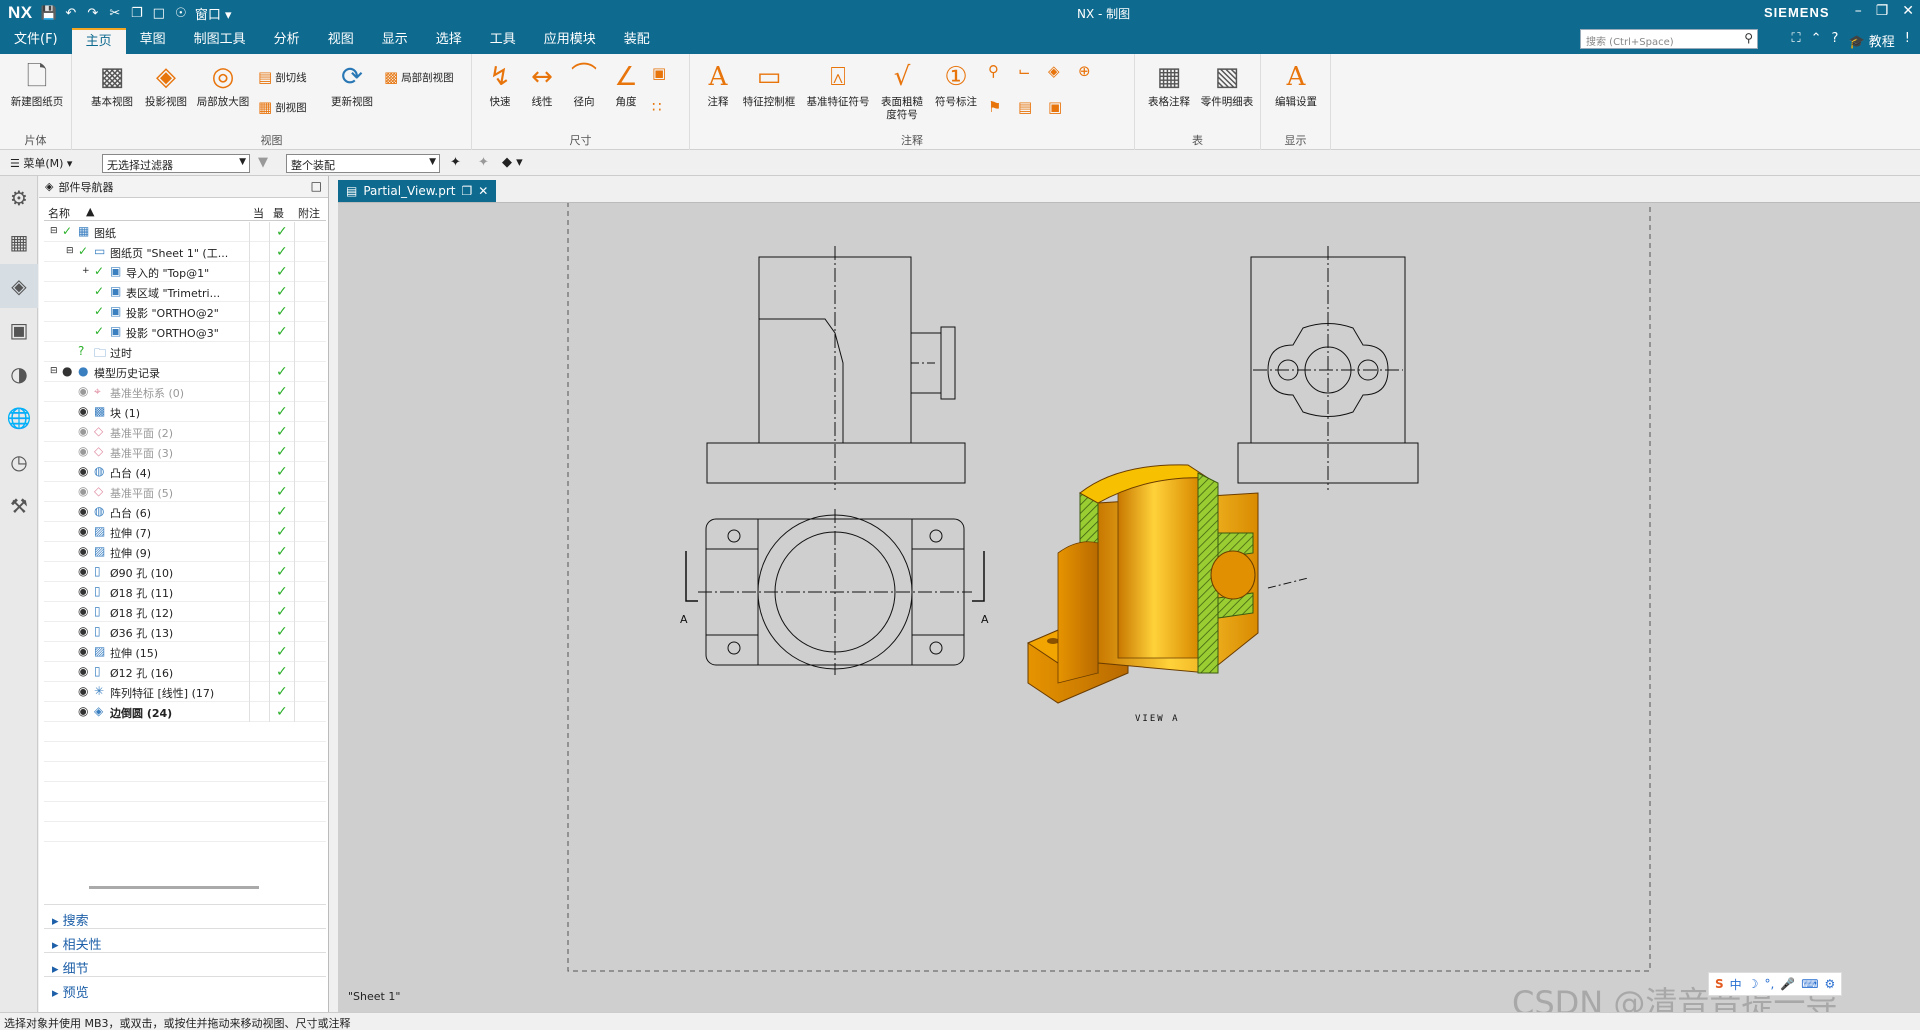 The width and height of the screenshot is (1920, 1030). I want to click on section-line-button: ▤ 剖切线, so click(282, 77).